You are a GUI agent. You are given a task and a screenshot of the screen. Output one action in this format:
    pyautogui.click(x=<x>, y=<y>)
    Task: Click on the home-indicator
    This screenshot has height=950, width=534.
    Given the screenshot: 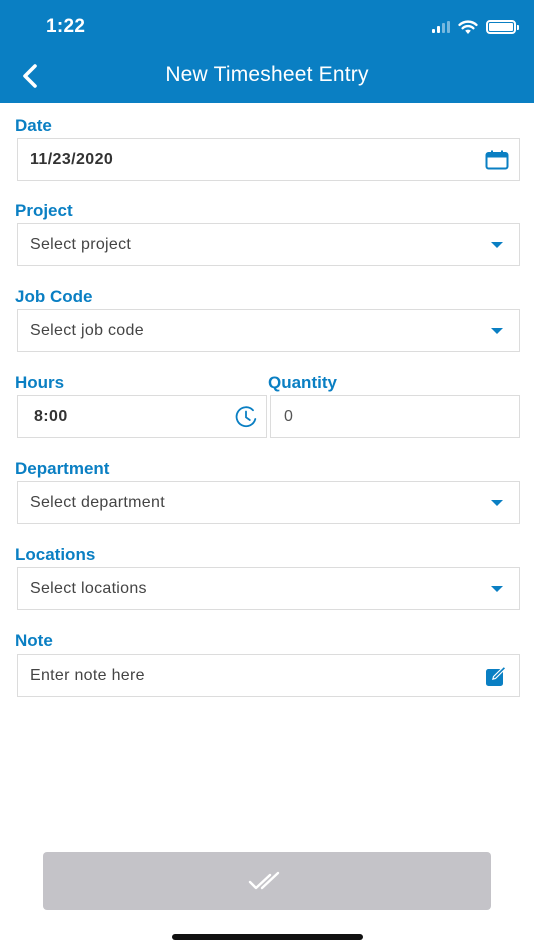 What is the action you would take?
    pyautogui.click(x=267, y=937)
    